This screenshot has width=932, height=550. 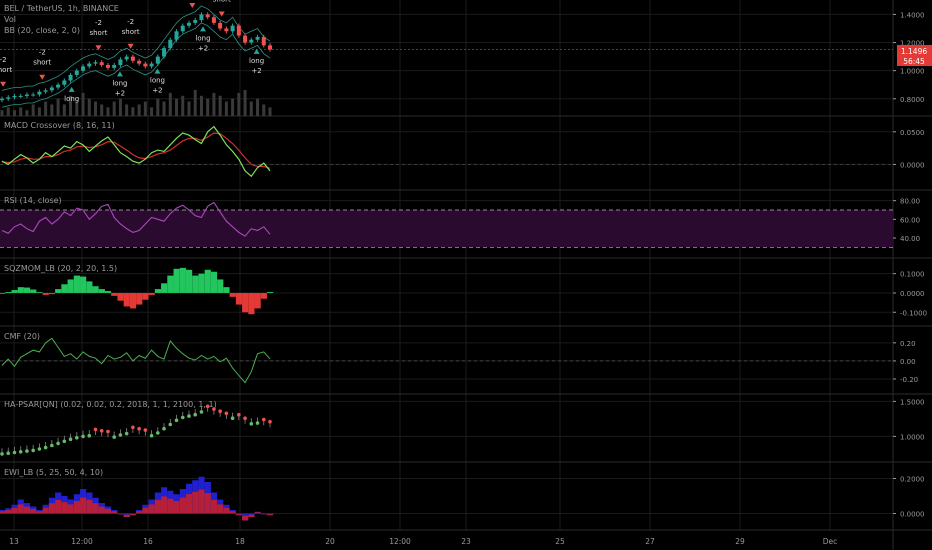 What do you see at coordinates (908, 344) in the screenshot?
I see `scale-tick-label: 0.20` at bounding box center [908, 344].